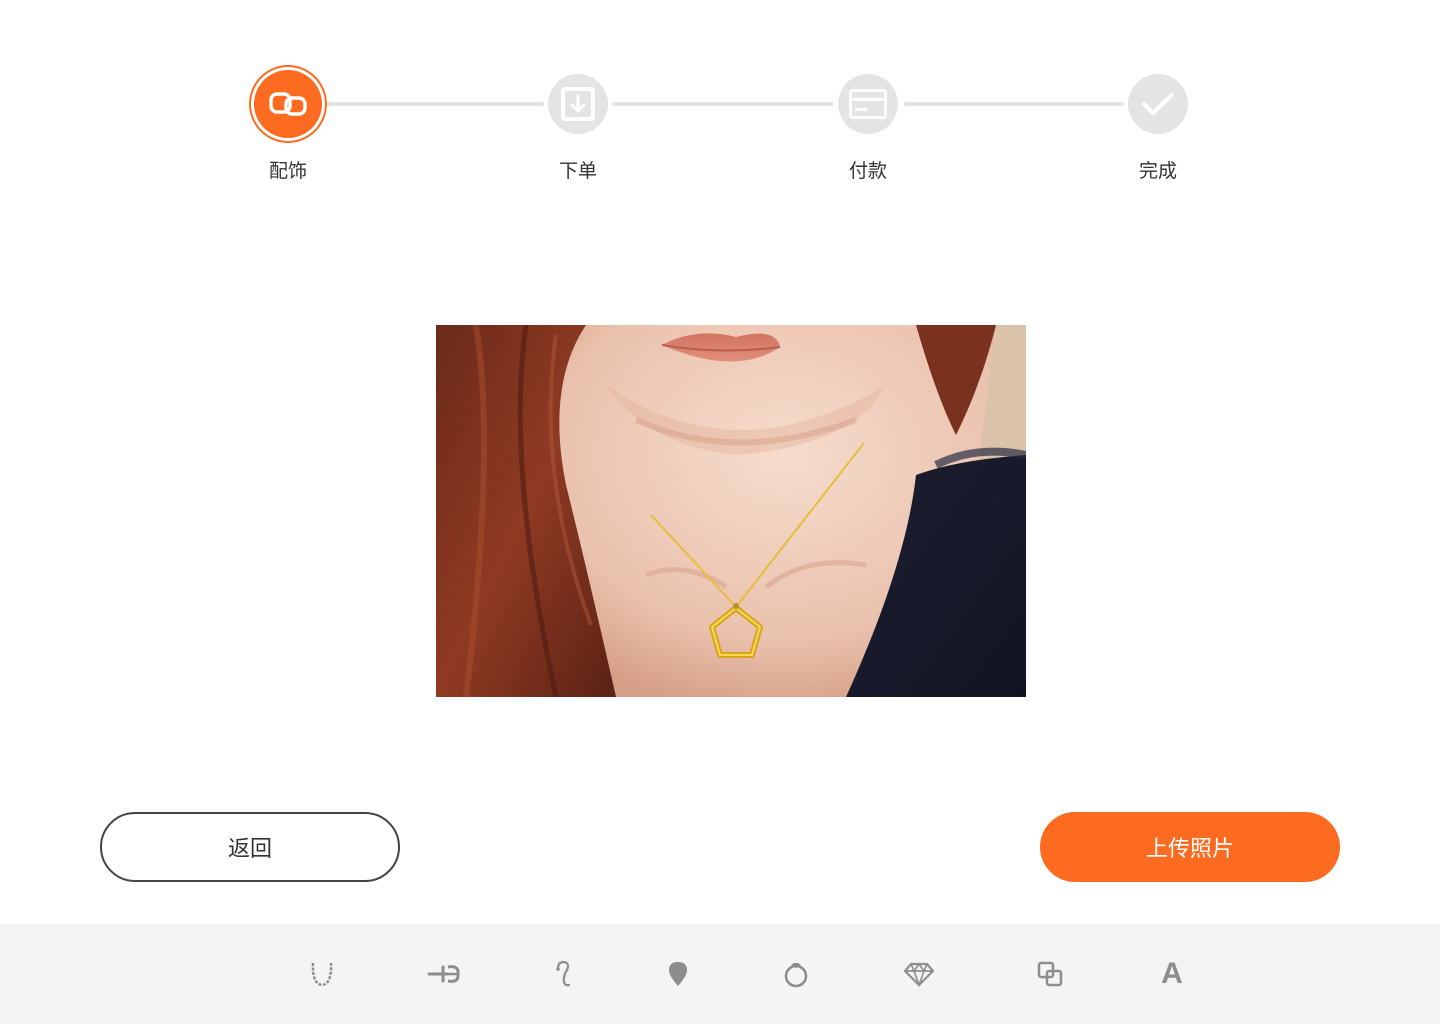 The height and width of the screenshot is (1024, 1440). Describe the element at coordinates (287, 171) in the screenshot. I see `step-label: 配饰` at that location.